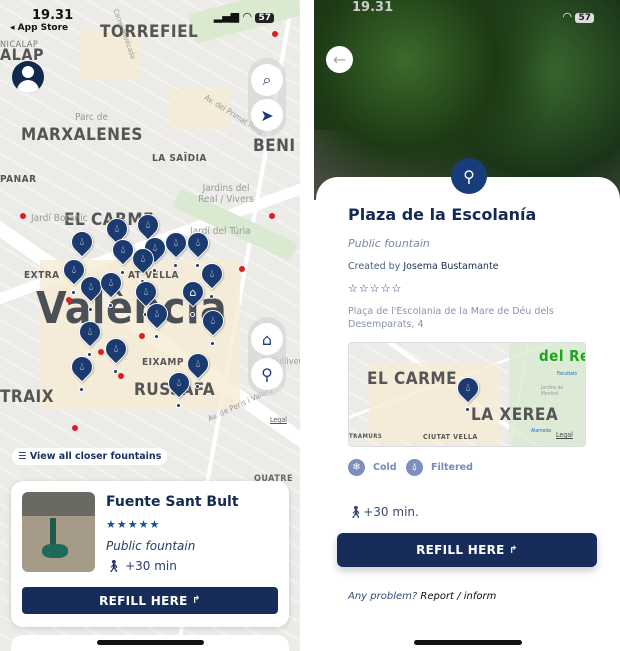  I want to click on arrow-left-icon: ←, so click(339, 59).